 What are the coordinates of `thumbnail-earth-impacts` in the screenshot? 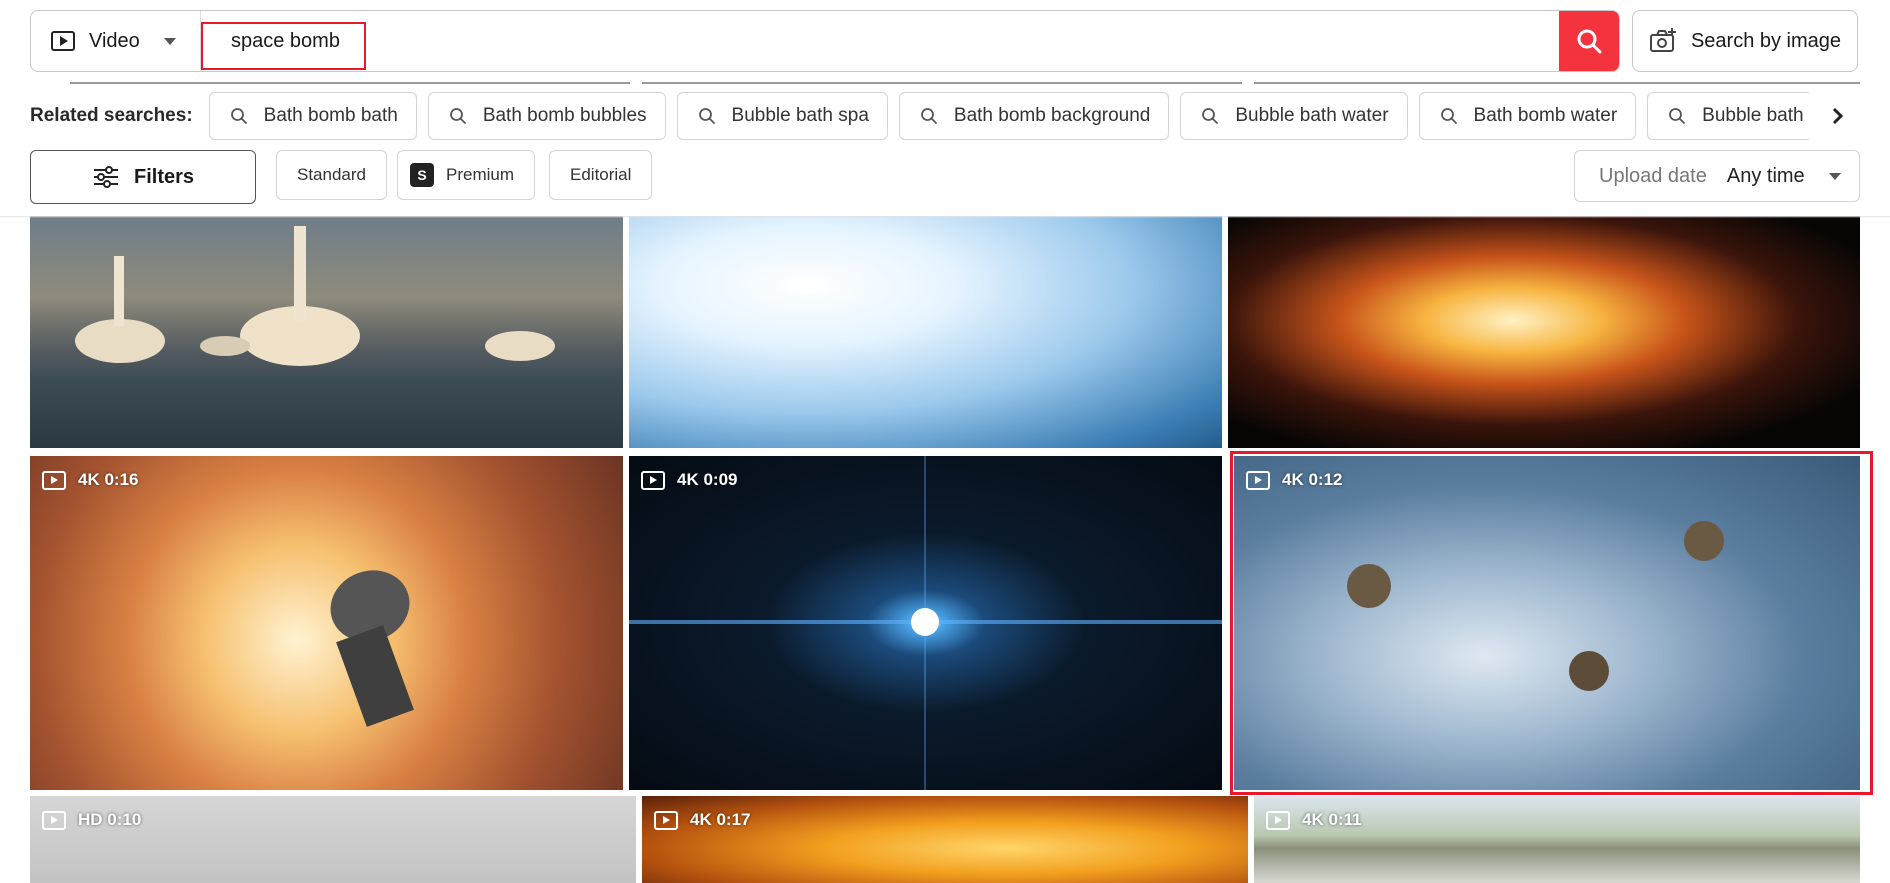 It's located at (1535, 606).